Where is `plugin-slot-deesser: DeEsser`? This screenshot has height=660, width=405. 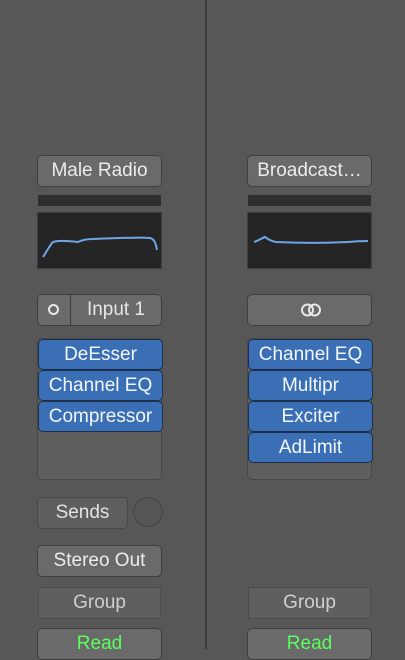 plugin-slot-deesser: DeEsser is located at coordinates (100, 354).